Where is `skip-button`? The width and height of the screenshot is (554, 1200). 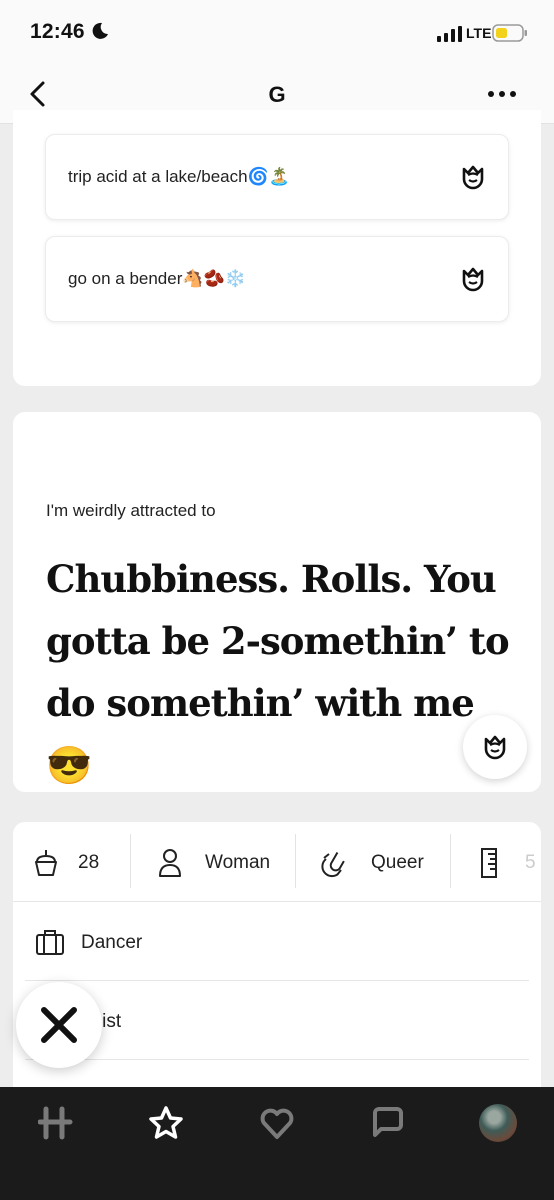
skip-button is located at coordinates (59, 1025).